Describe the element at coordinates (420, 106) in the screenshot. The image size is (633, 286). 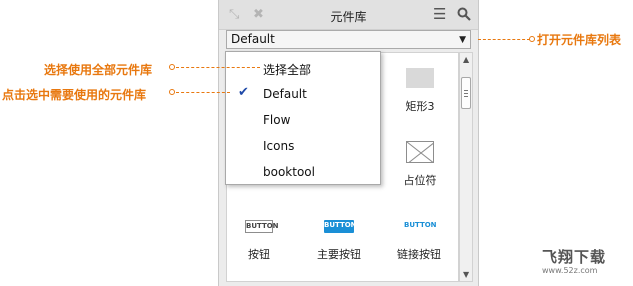
I see `widget-label: 矩形3` at that location.